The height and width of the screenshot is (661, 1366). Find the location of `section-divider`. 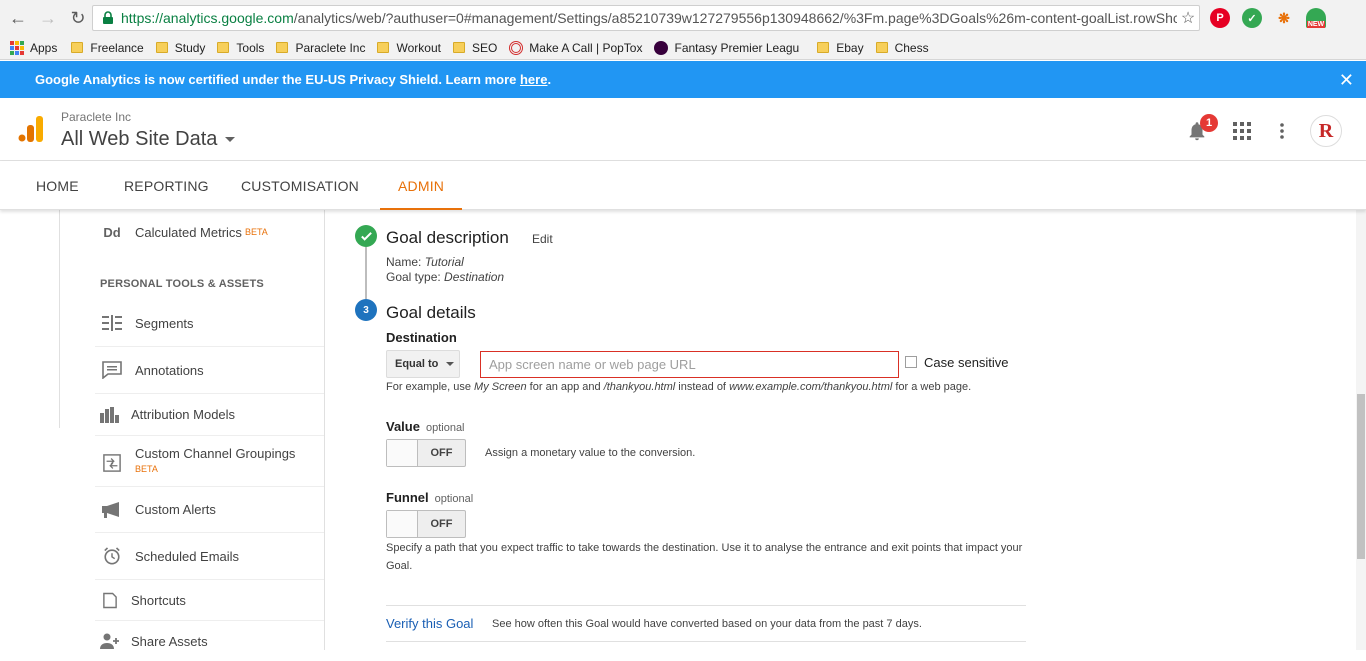

section-divider is located at coordinates (706, 605).